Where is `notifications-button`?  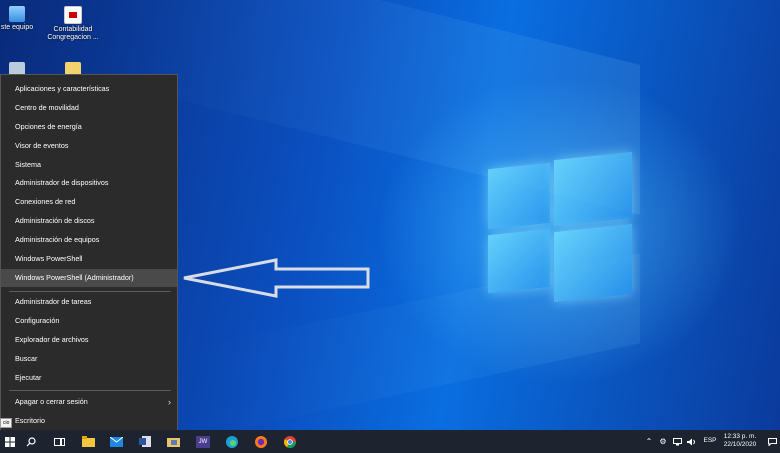 notifications-button is located at coordinates (772, 441).